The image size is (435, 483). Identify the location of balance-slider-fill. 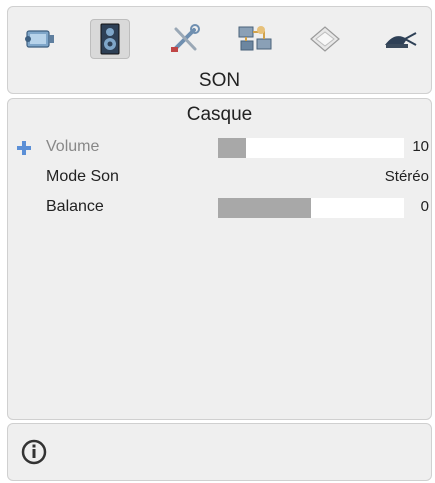
(264, 208).